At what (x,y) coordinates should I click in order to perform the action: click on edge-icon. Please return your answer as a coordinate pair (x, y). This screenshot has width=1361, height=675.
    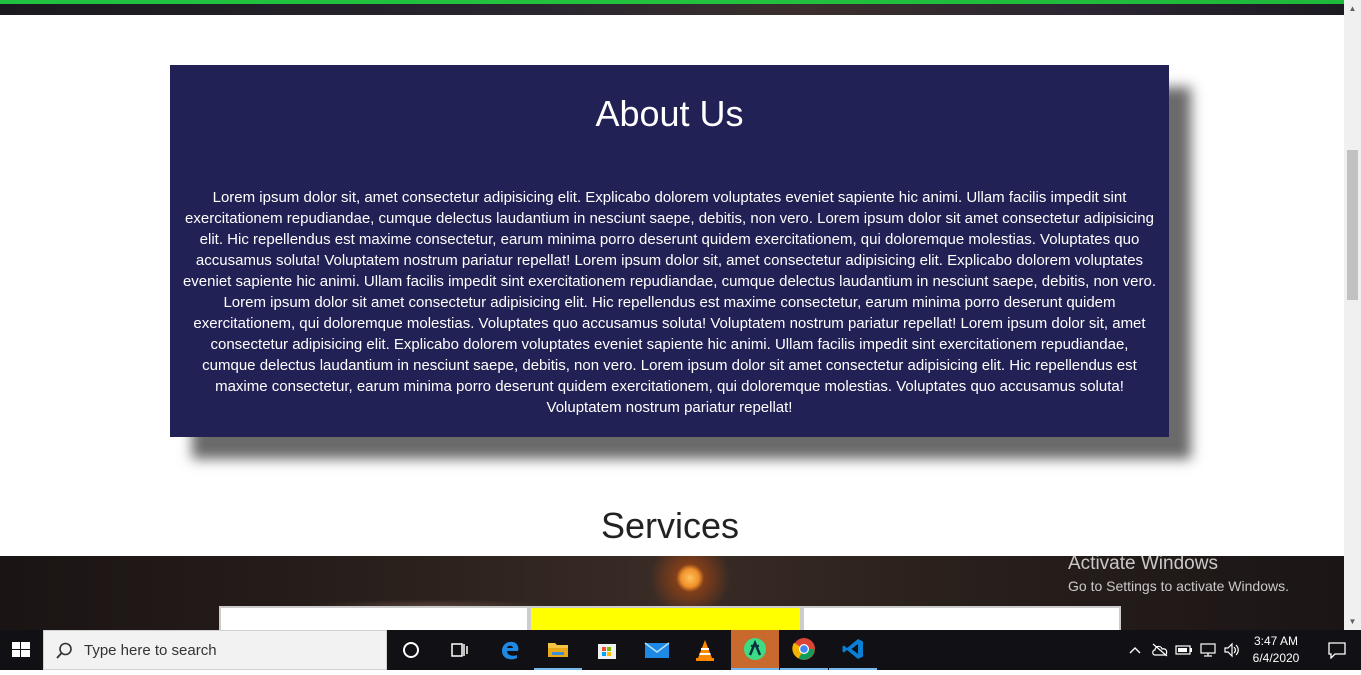
    Looking at the image, I should click on (510, 650).